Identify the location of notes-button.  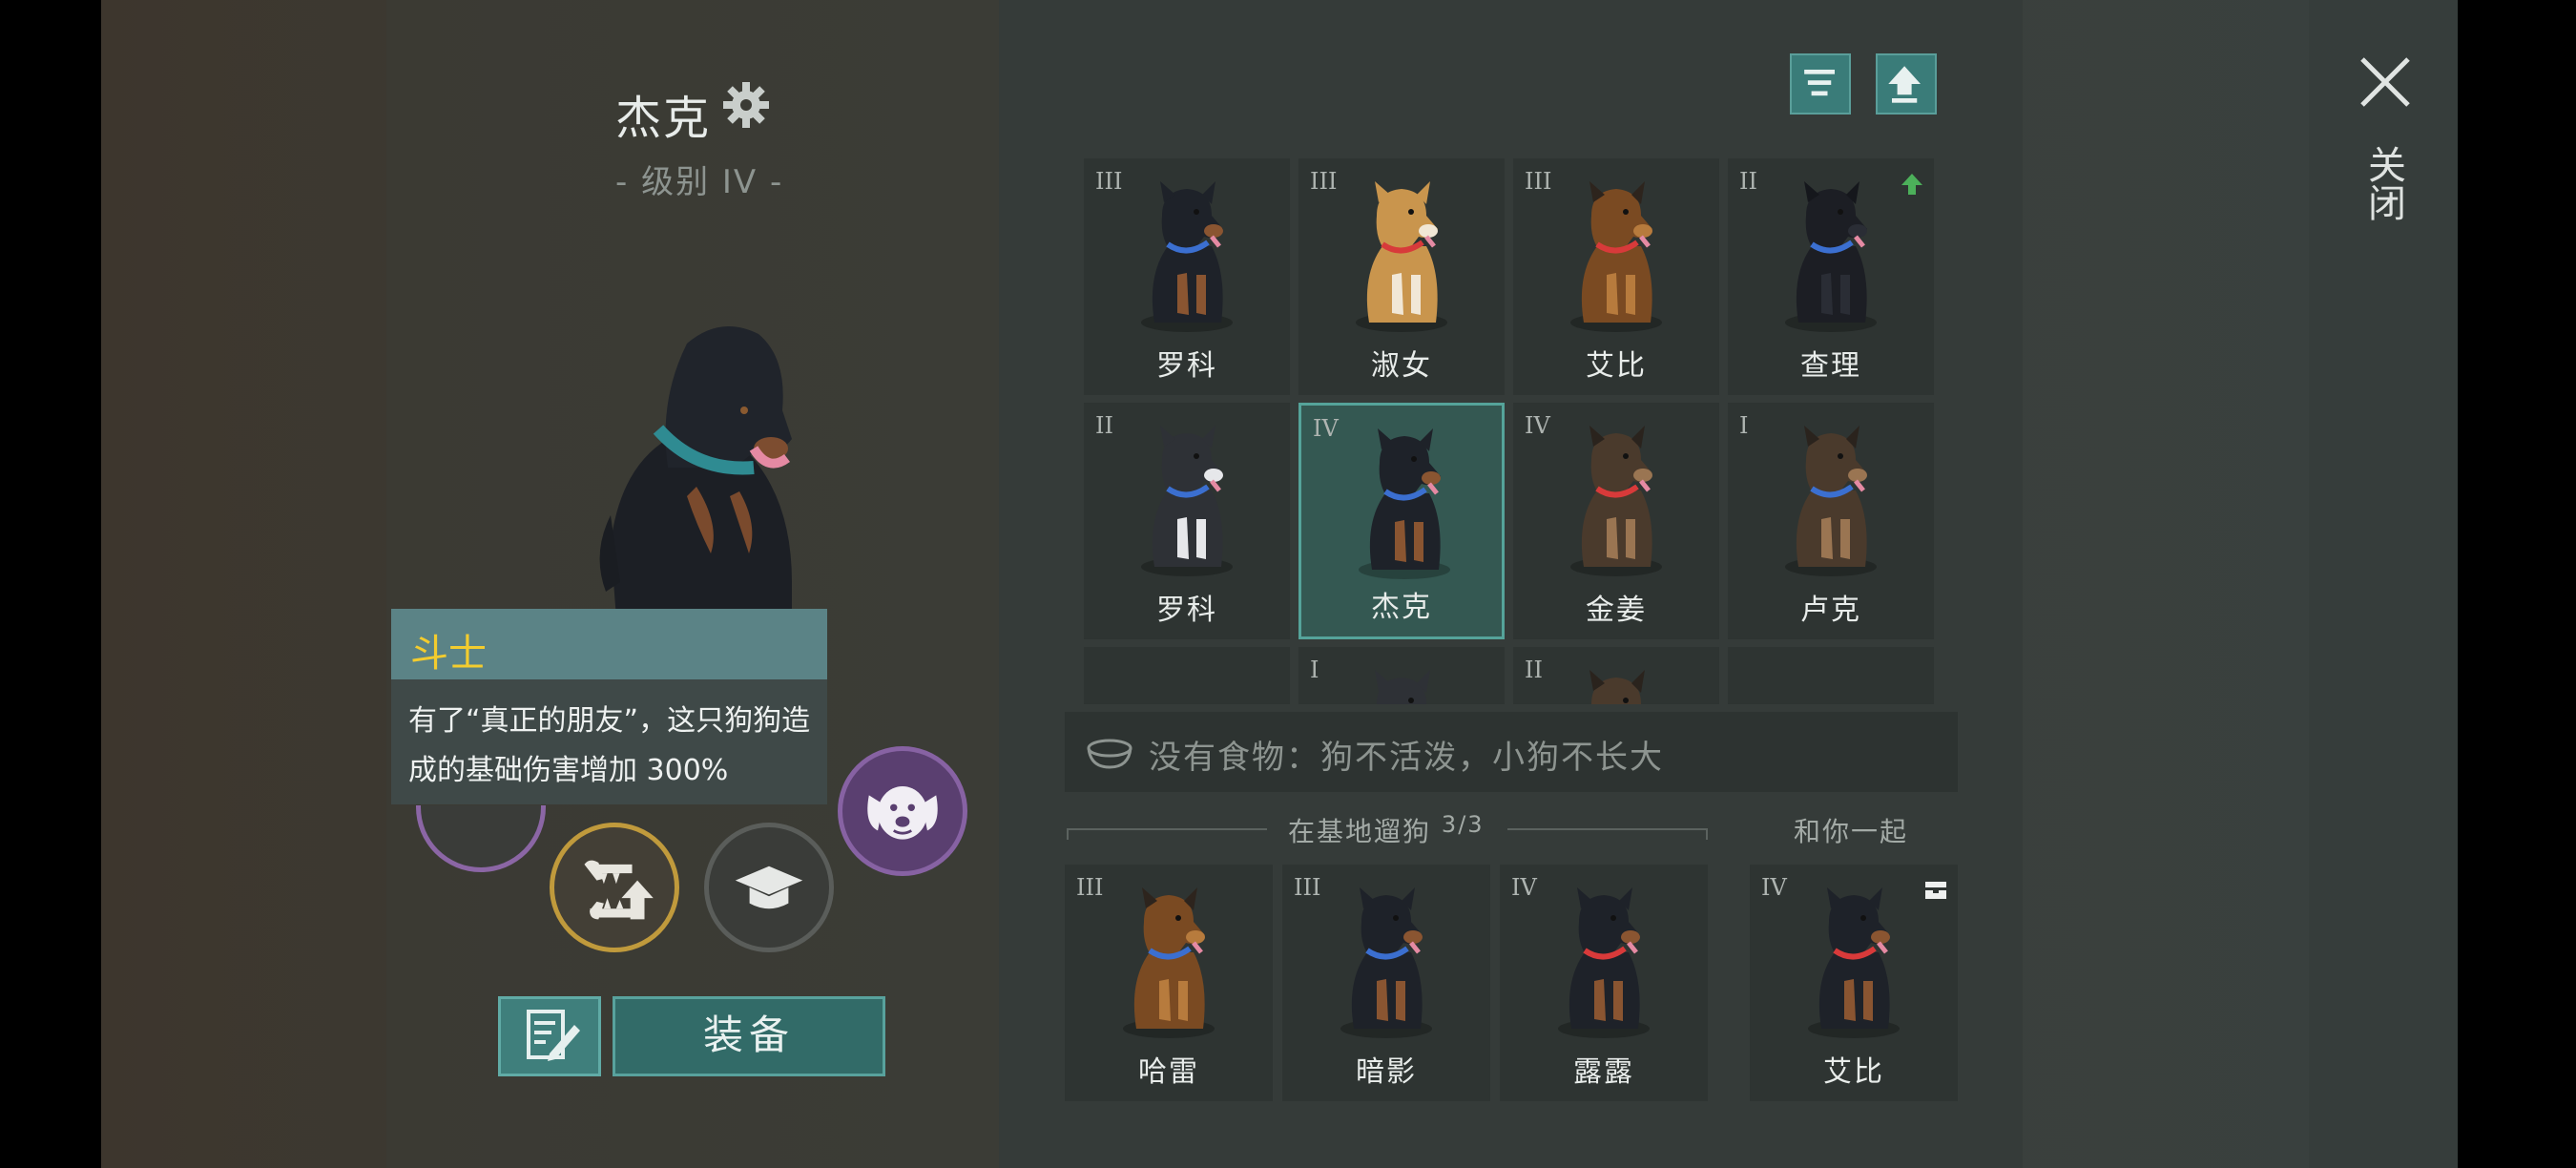
(549, 1036).